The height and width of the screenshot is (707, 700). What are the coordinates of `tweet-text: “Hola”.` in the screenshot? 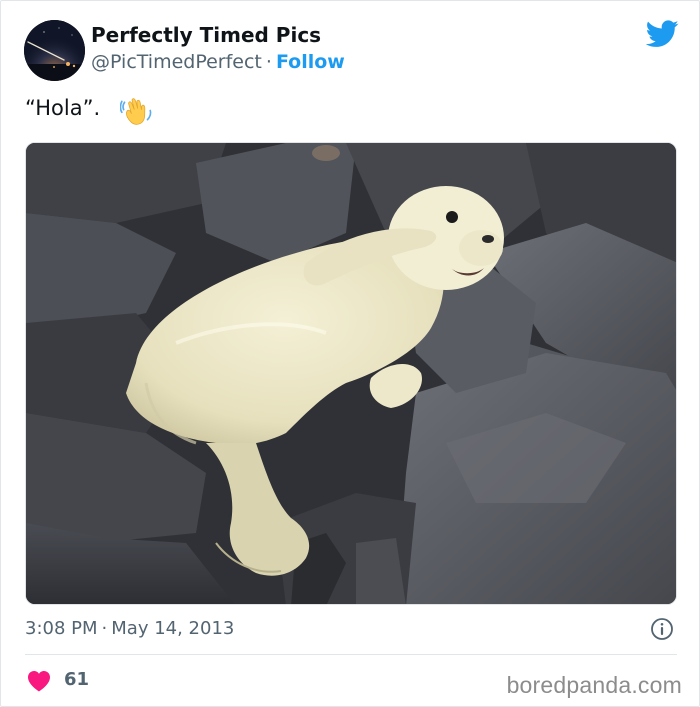 It's located at (63, 108).